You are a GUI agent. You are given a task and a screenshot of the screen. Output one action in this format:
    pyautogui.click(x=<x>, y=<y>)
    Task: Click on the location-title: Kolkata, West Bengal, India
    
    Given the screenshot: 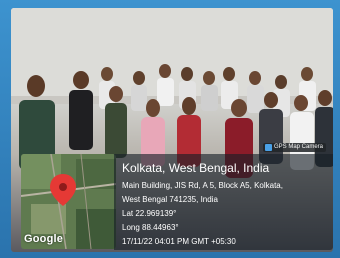 What is the action you would take?
    pyautogui.click(x=196, y=168)
    